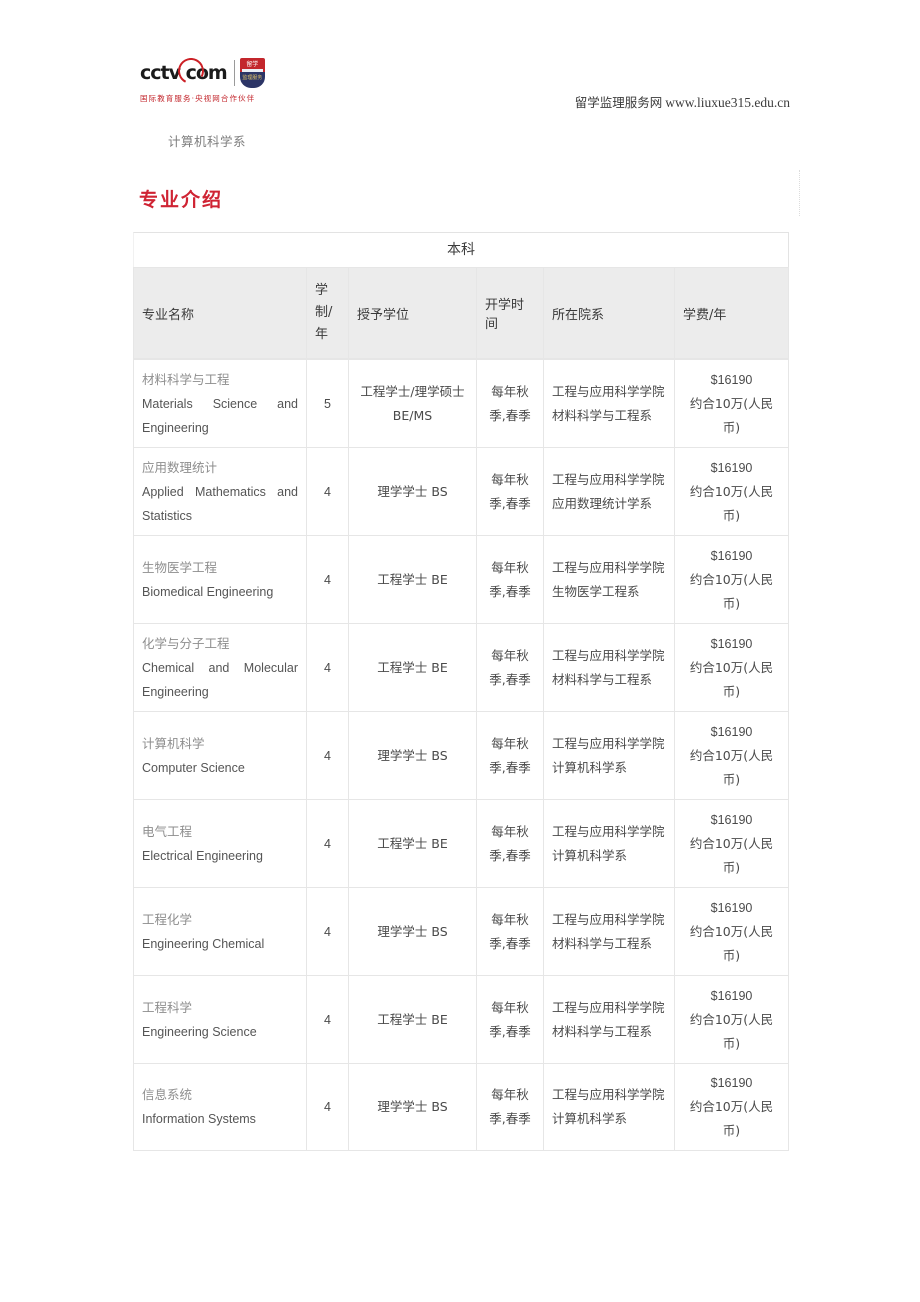 The width and height of the screenshot is (920, 1302). I want to click on cell-school: 工程与应用科学学院 应用数理统计学系, so click(608, 491).